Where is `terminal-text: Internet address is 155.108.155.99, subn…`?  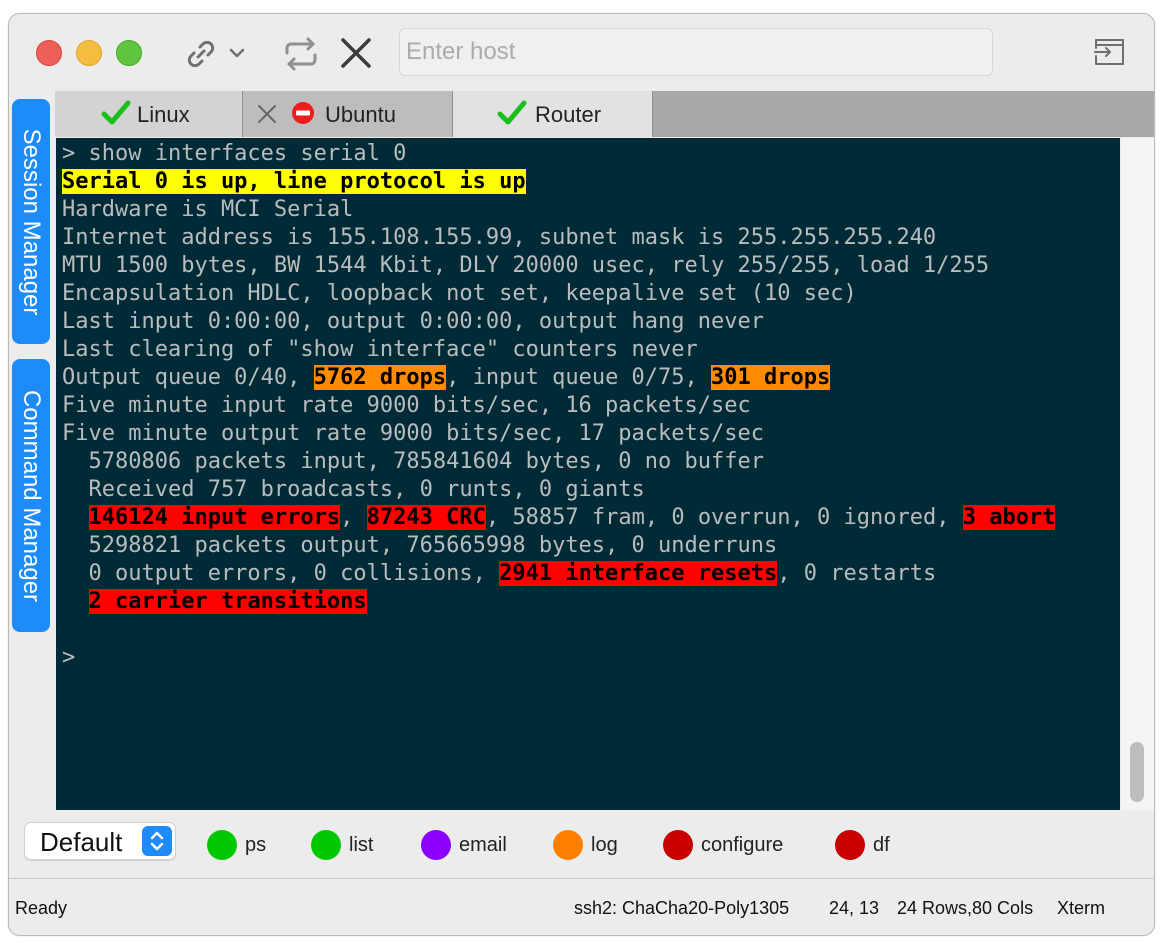 terminal-text: Internet address is 155.108.155.99, subn… is located at coordinates (499, 237).